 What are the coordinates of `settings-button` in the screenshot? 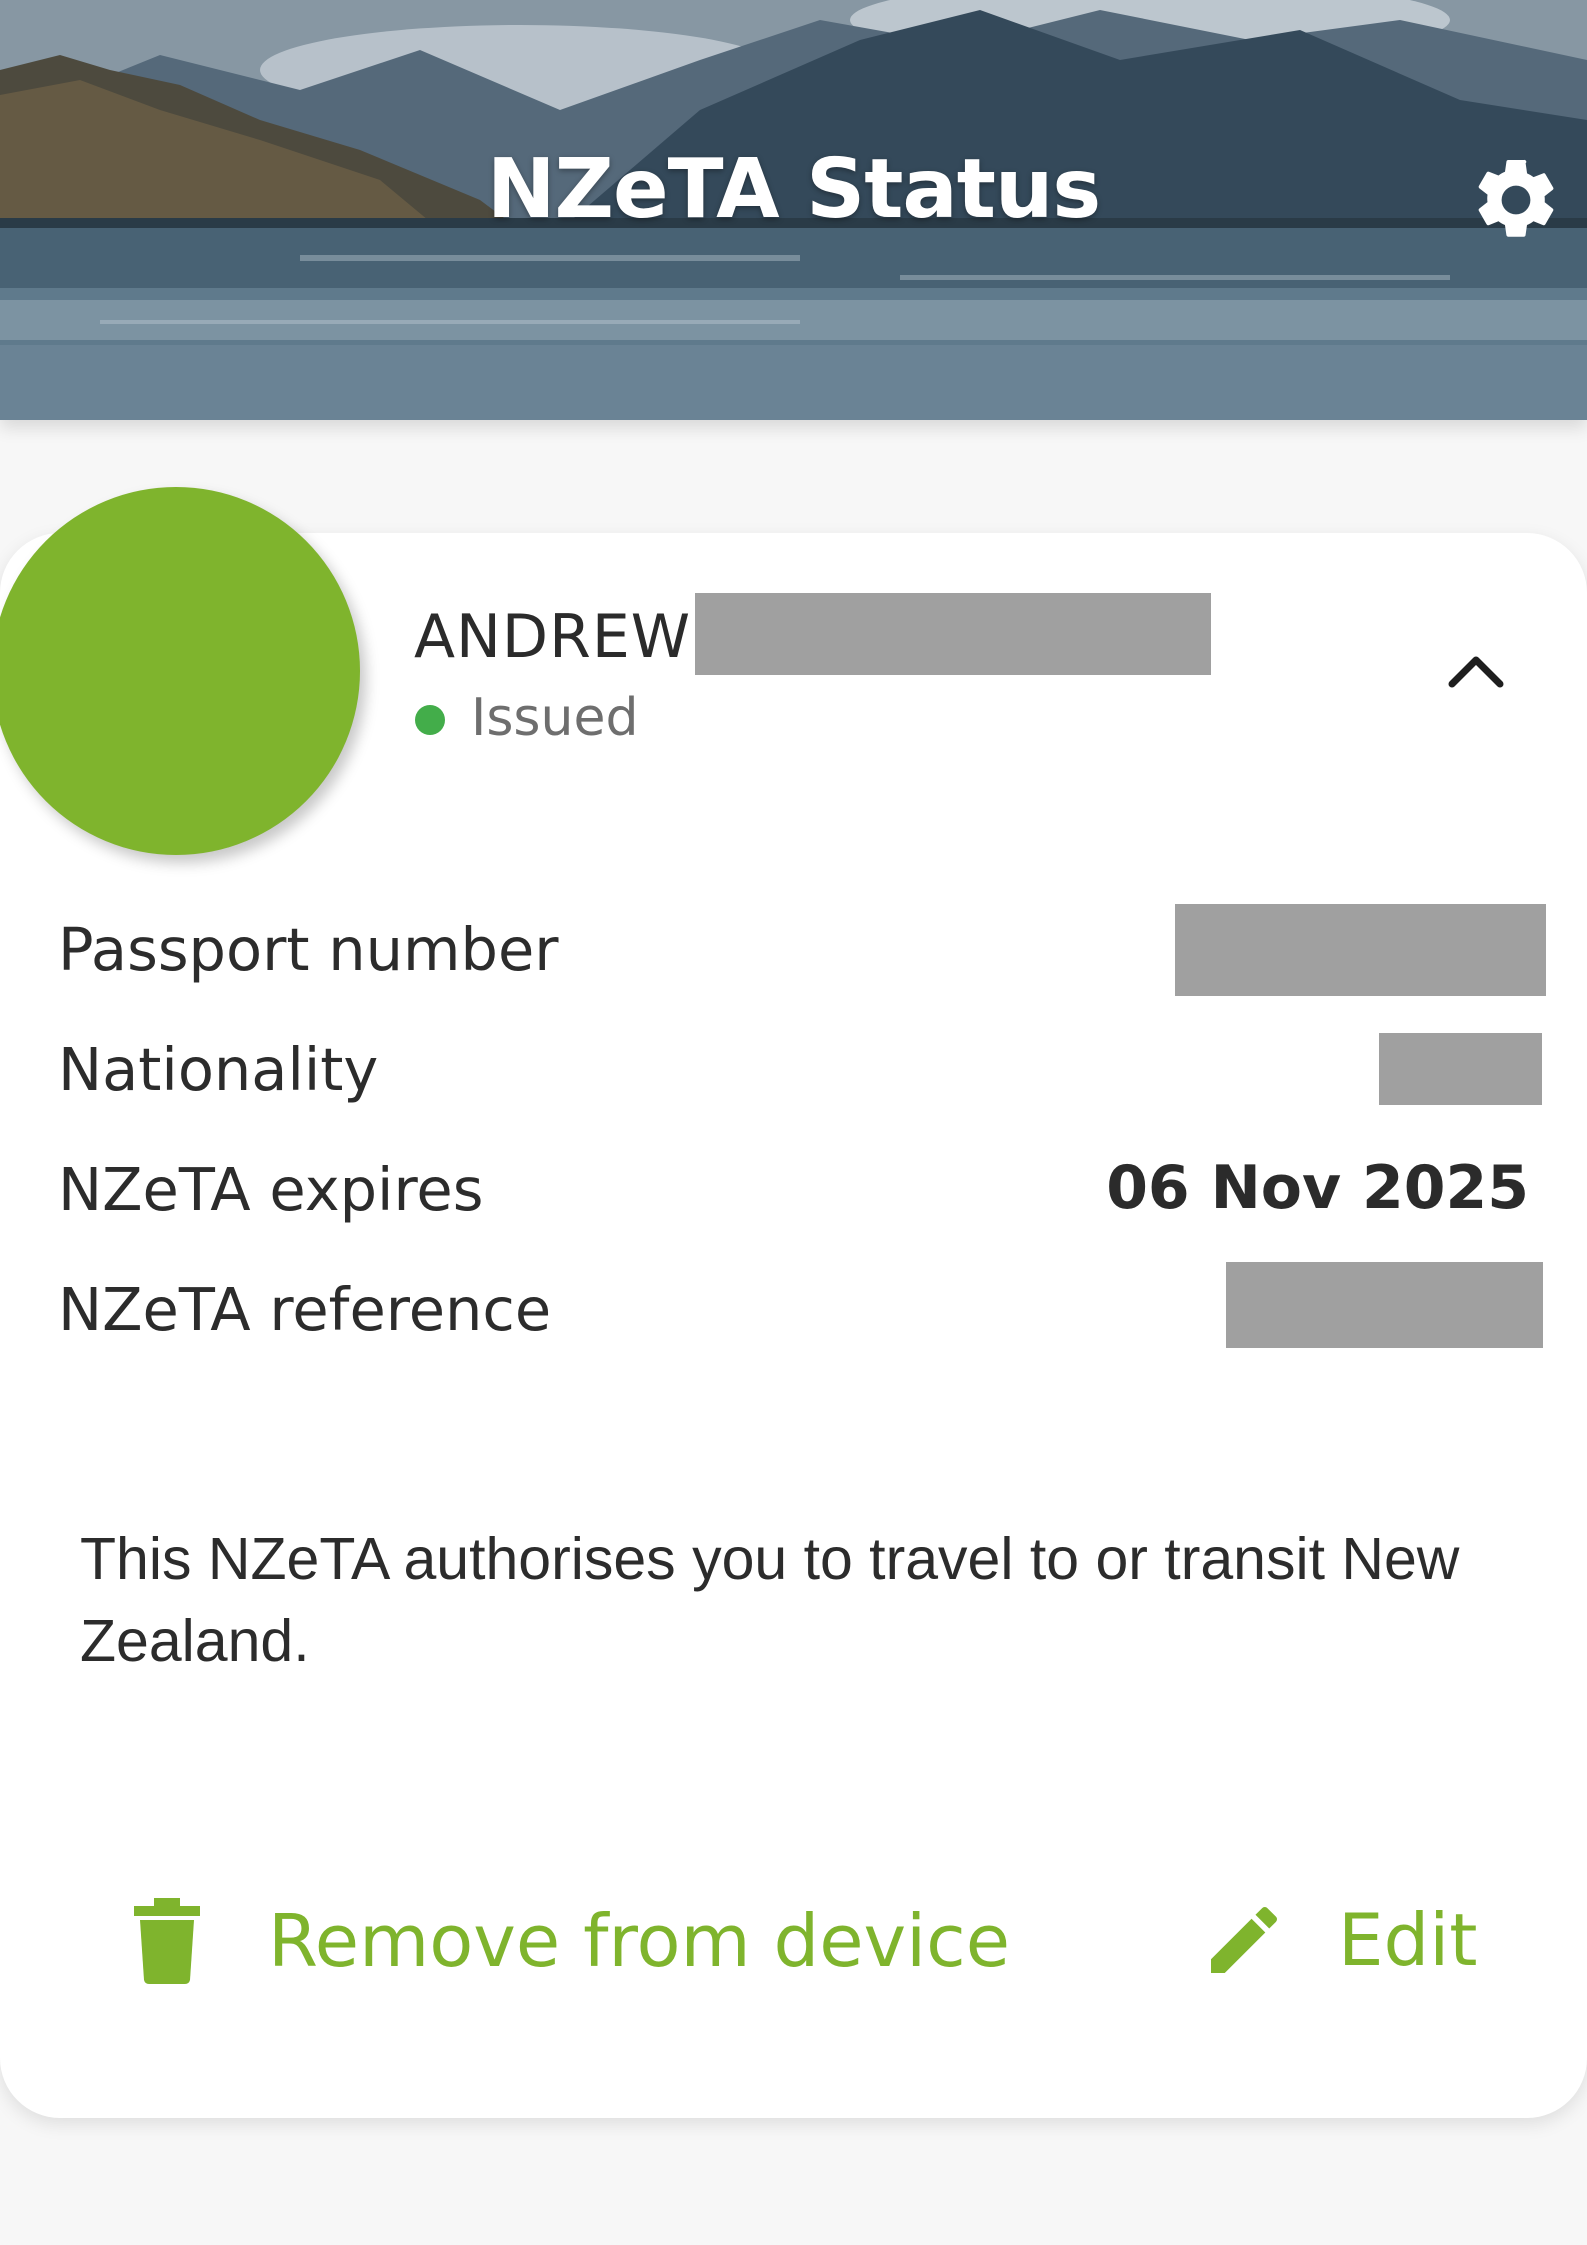 It's located at (1516, 200).